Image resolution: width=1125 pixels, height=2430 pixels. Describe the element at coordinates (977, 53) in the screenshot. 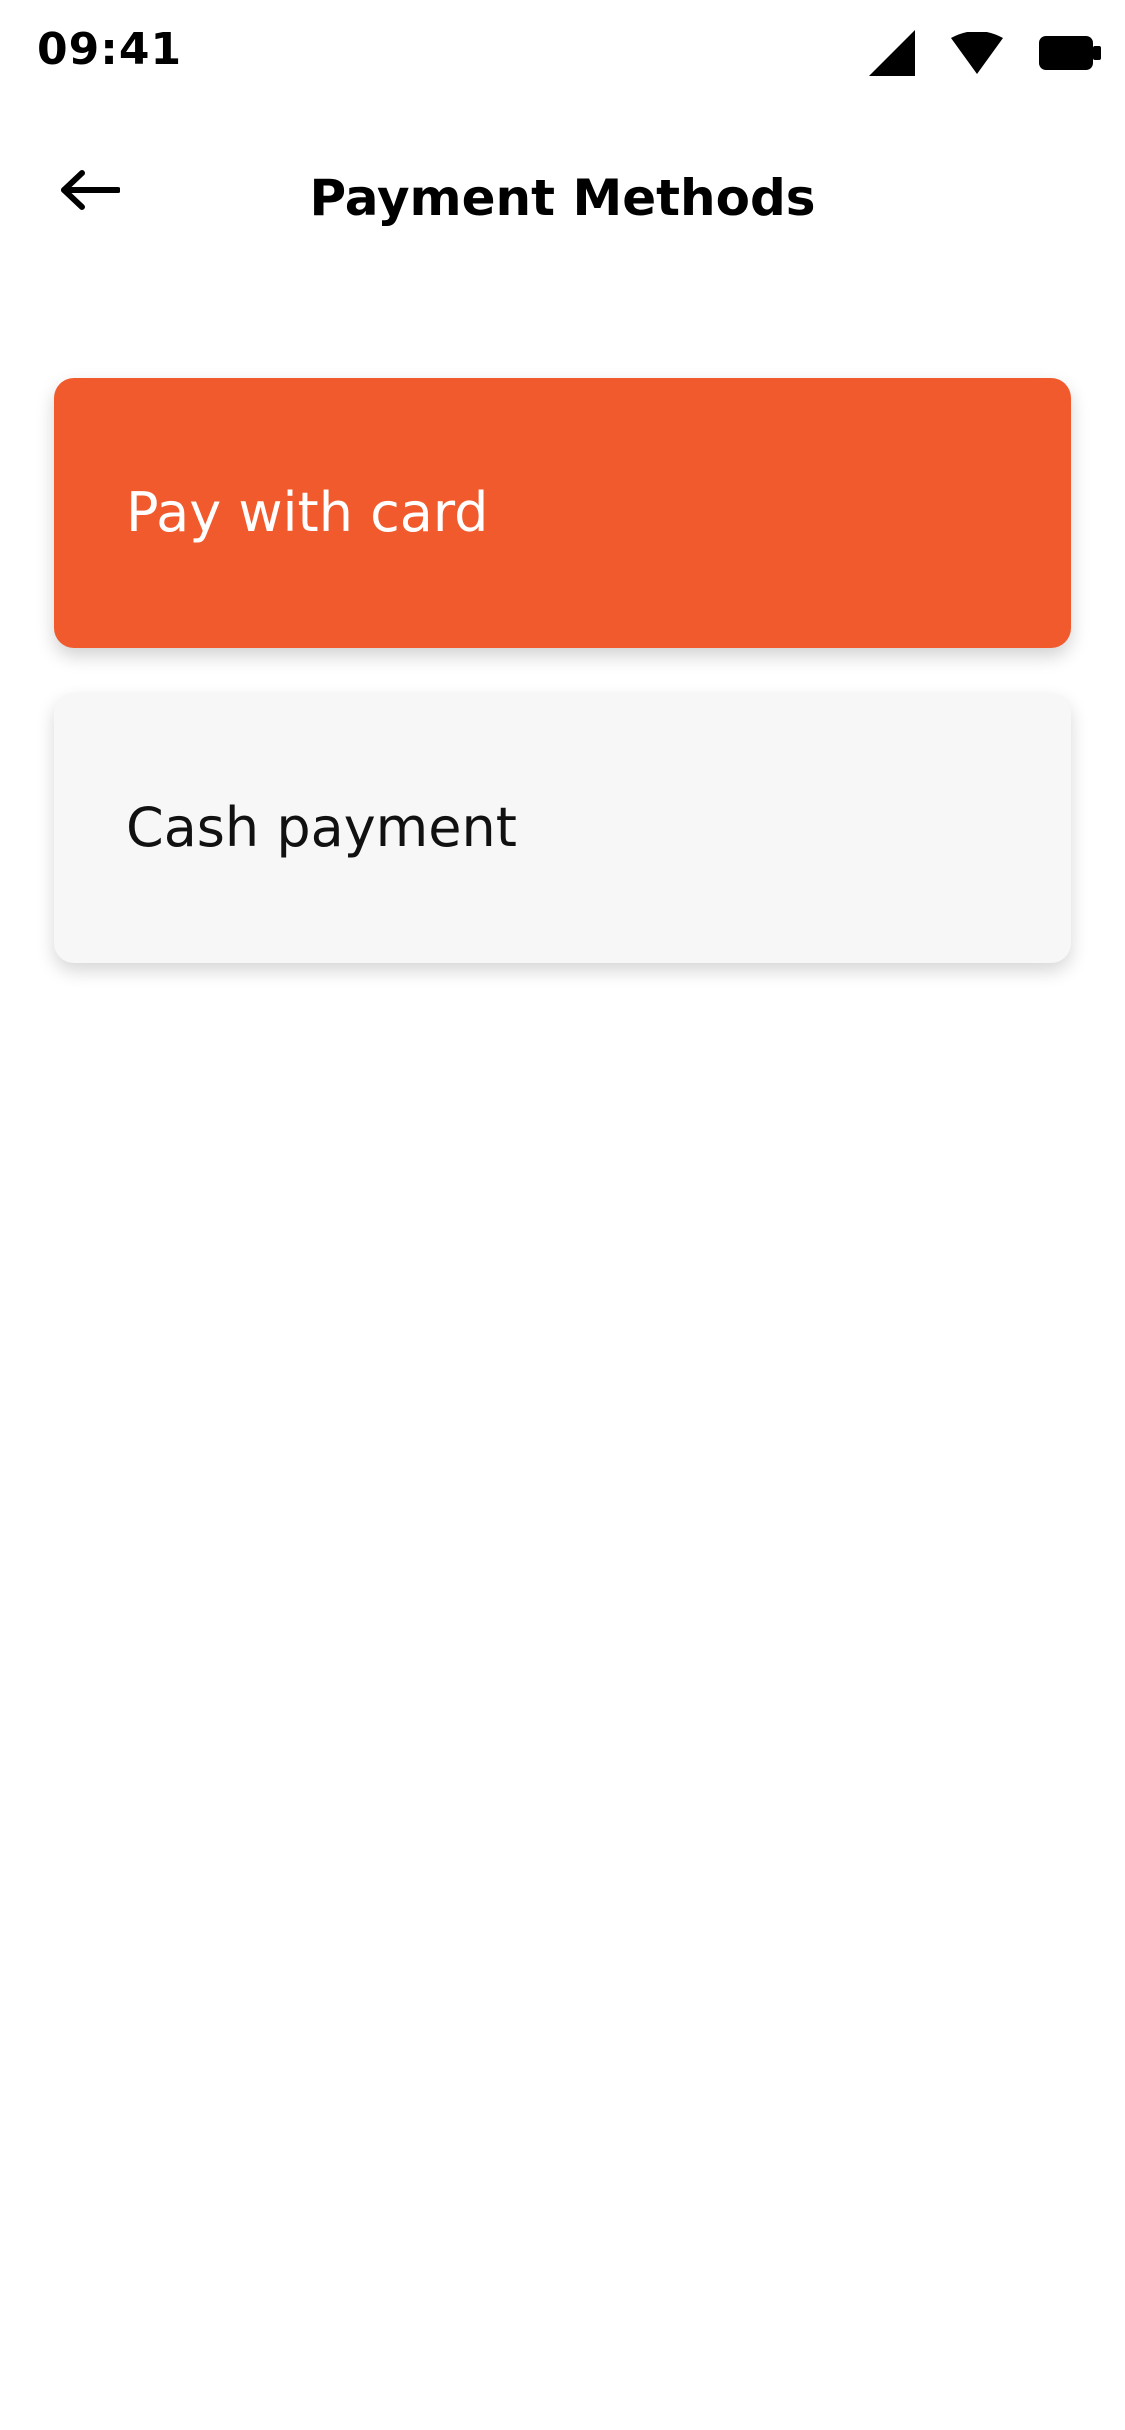

I see `wifi-icon` at that location.